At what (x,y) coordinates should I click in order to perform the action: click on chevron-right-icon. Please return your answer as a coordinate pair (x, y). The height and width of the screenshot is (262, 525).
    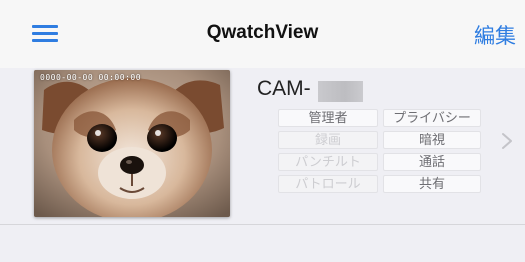
    Looking at the image, I should click on (507, 141).